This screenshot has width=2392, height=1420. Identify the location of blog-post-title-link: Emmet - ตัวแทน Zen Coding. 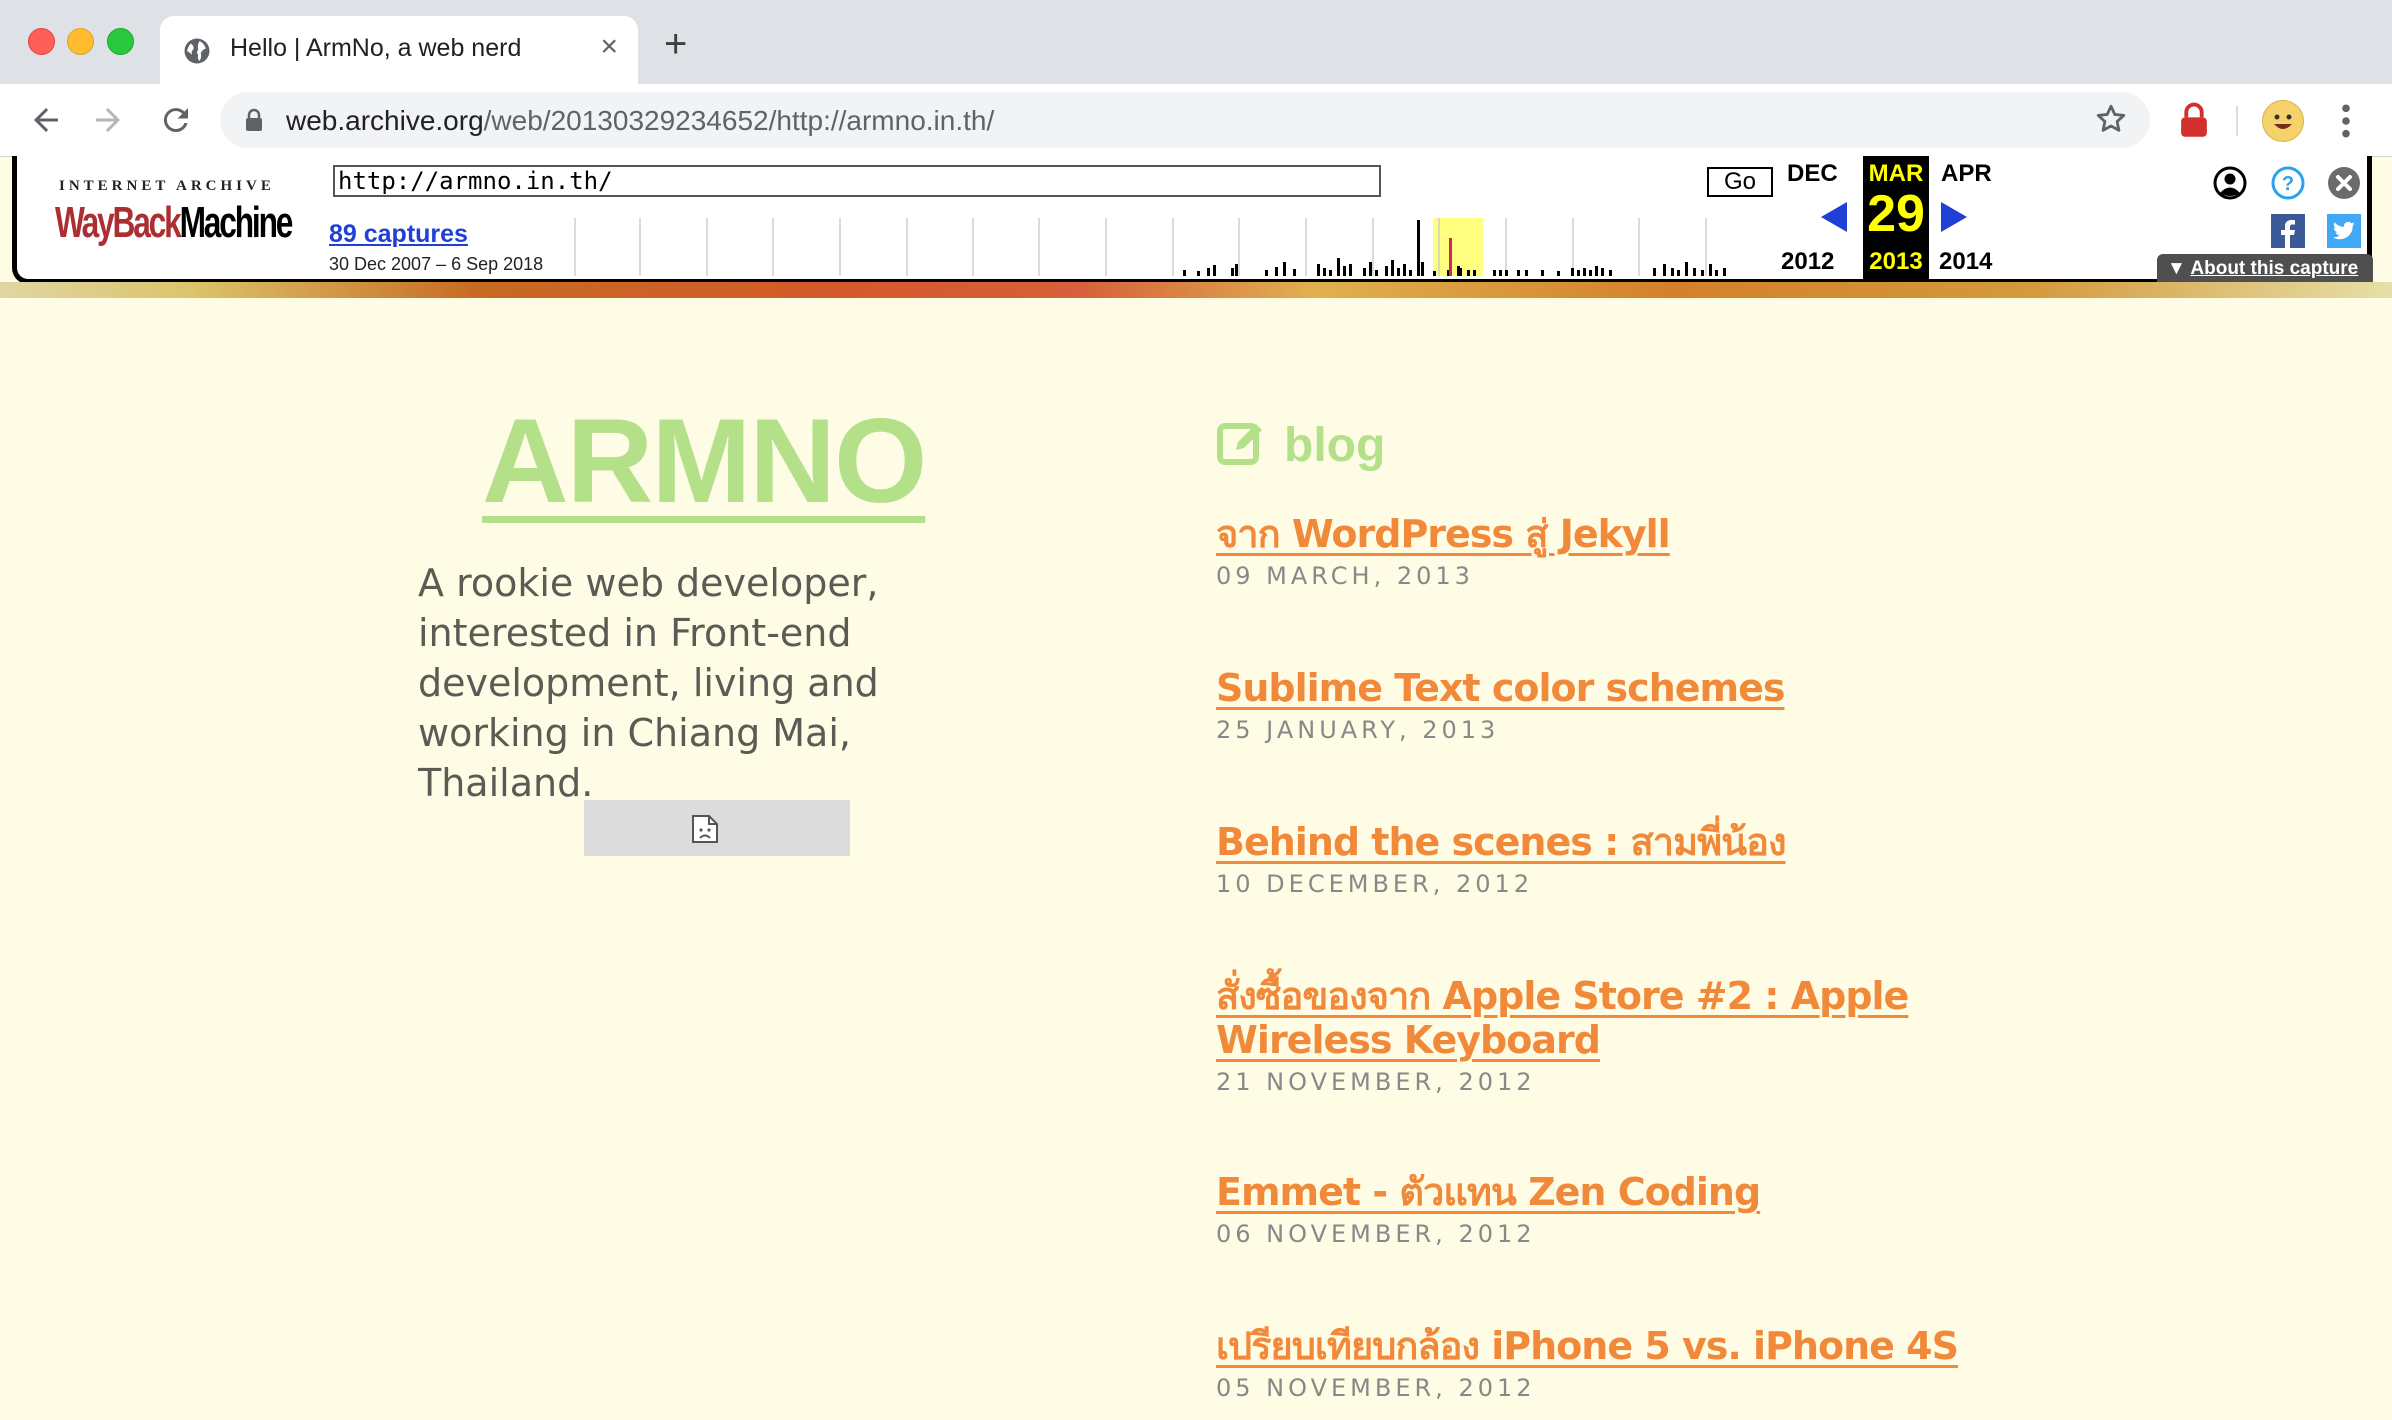
(1656, 1192).